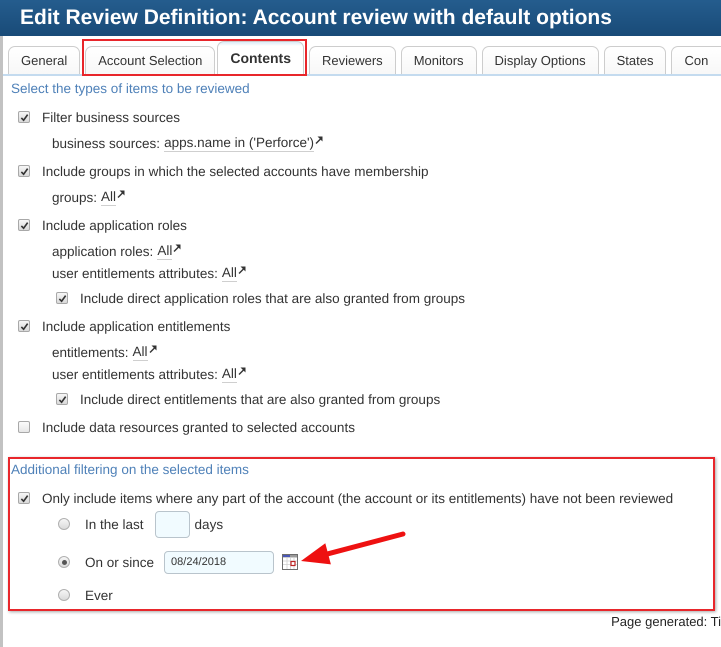 This screenshot has width=721, height=647. Describe the element at coordinates (198, 427) in the screenshot. I see `checkbox-label: Include data resources granted to selected accounts` at that location.